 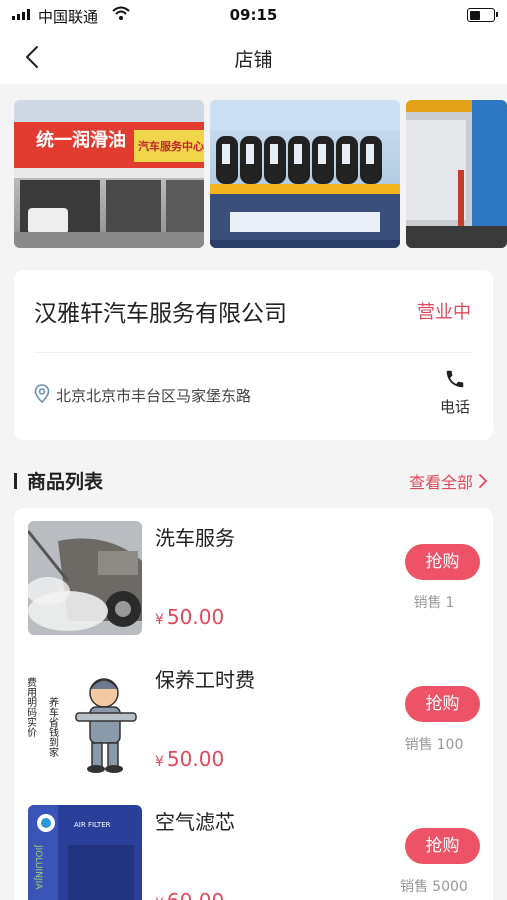 What do you see at coordinates (444, 312) in the screenshot?
I see `shop-status-badge: 营业中` at bounding box center [444, 312].